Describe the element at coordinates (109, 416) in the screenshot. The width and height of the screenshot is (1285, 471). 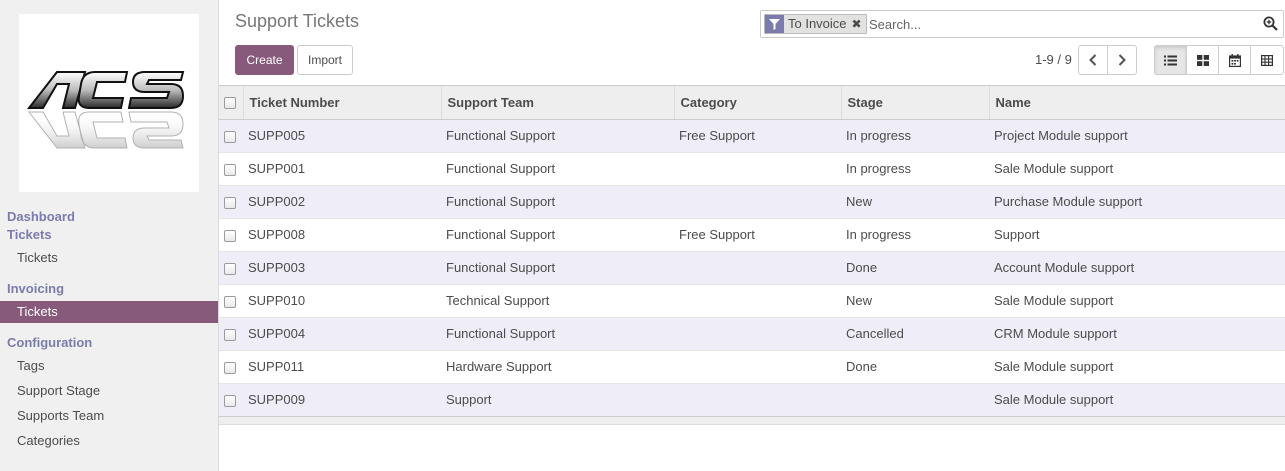
I see `sidebar-item-supports-team: Supports Team` at that location.